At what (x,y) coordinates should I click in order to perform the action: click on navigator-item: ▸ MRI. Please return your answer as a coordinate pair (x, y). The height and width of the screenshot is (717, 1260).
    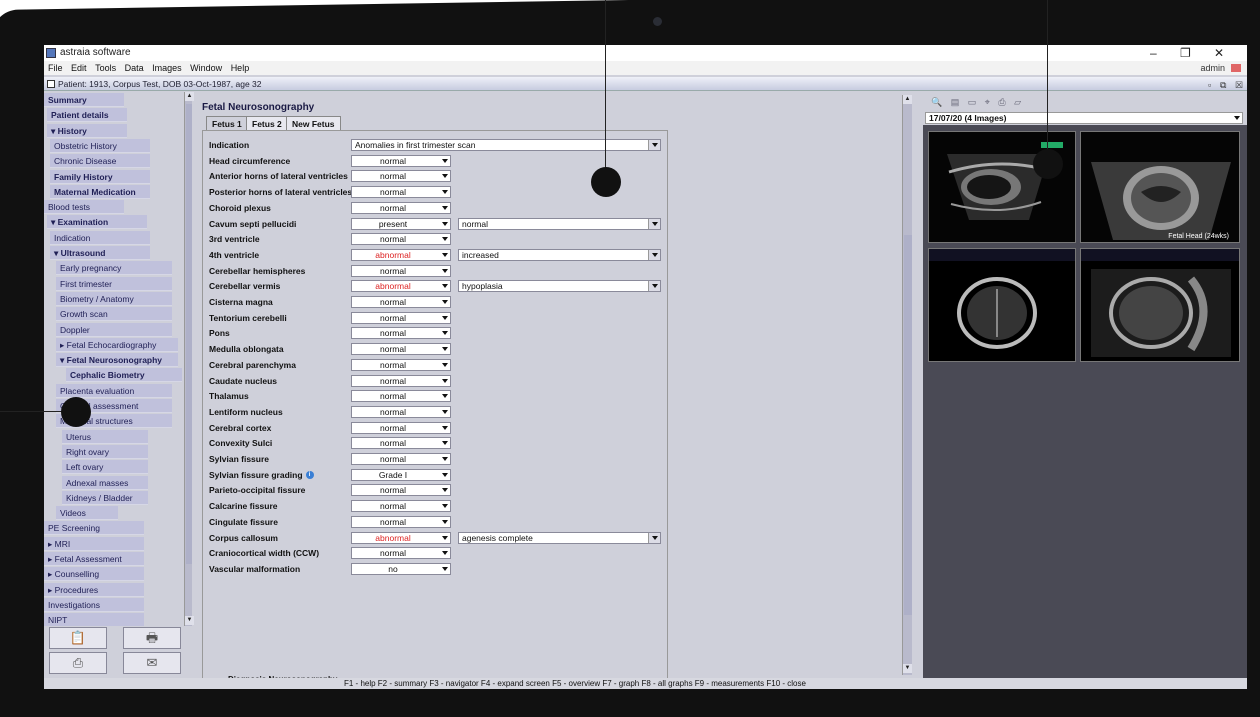
    Looking at the image, I should click on (94, 543).